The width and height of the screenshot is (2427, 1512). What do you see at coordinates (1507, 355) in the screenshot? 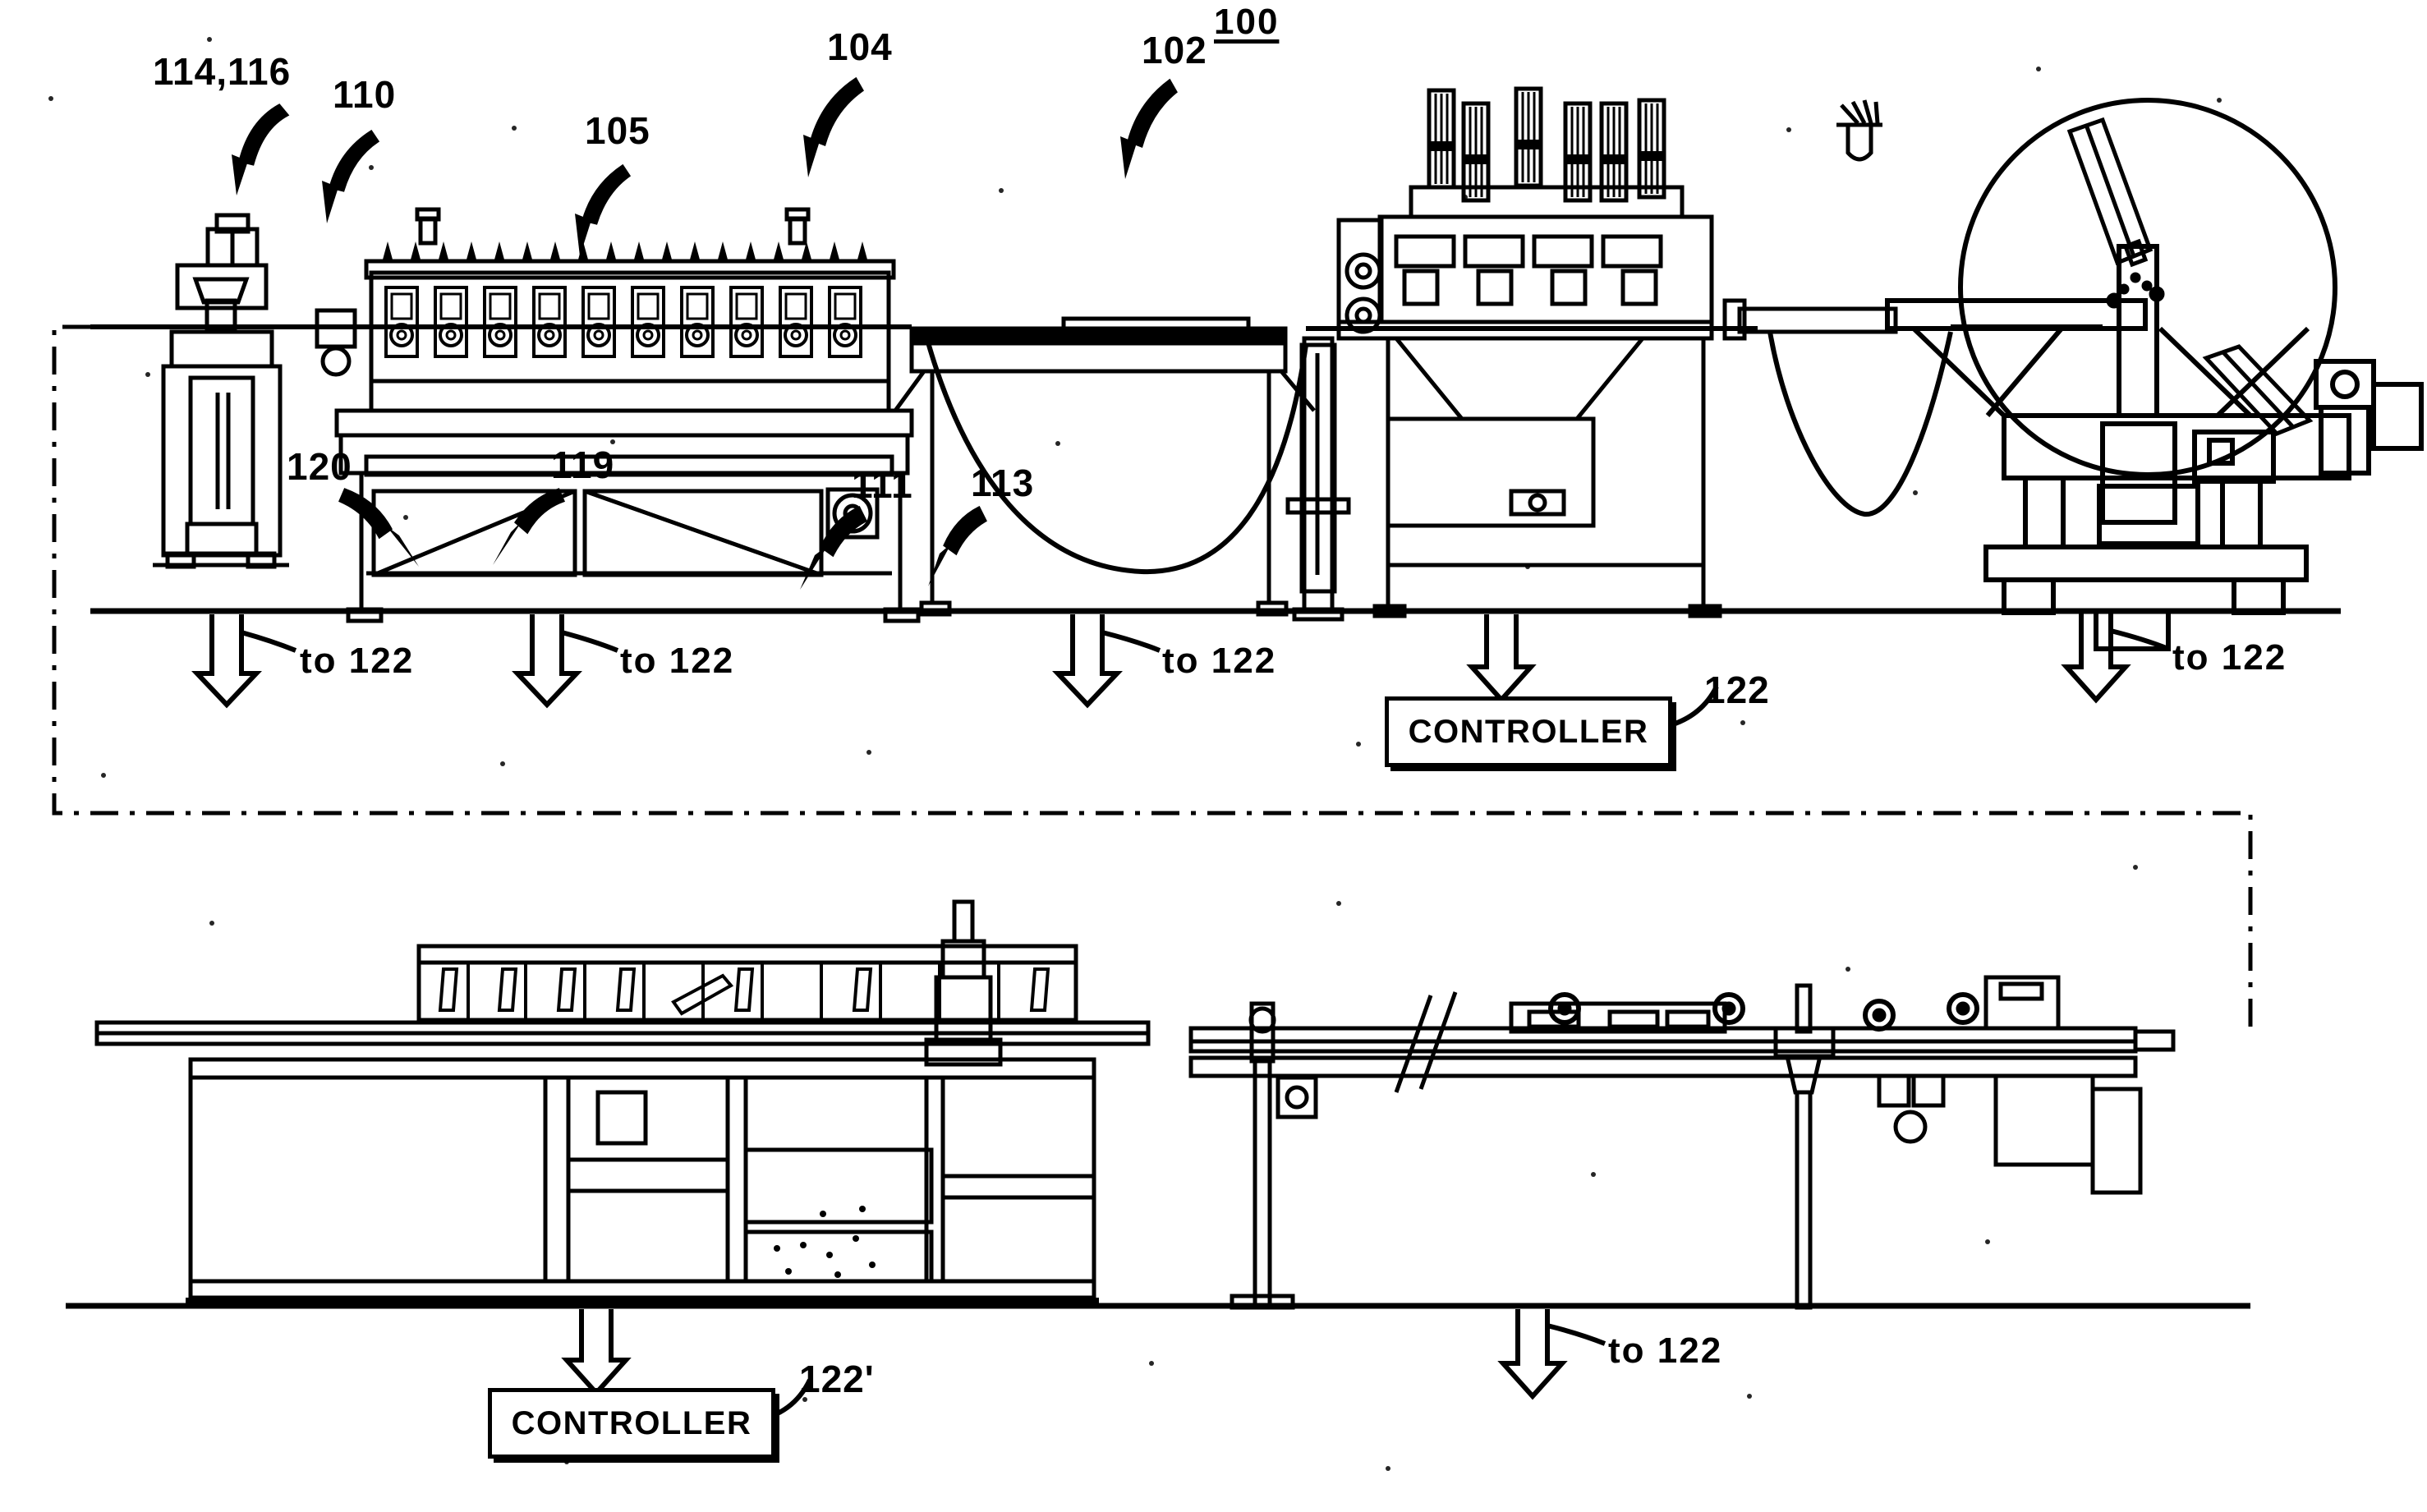
I see `station-104-cylinder-unit` at bounding box center [1507, 355].